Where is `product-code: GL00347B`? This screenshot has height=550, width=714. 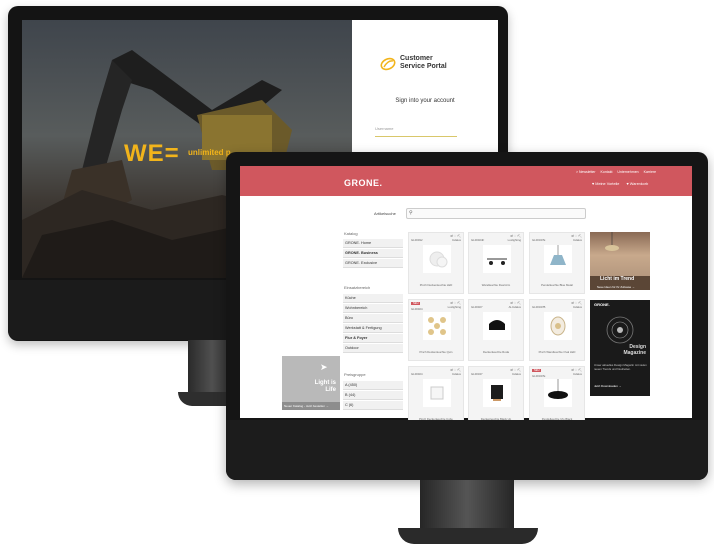
product-code: GL00347B is located at coordinates (539, 307).